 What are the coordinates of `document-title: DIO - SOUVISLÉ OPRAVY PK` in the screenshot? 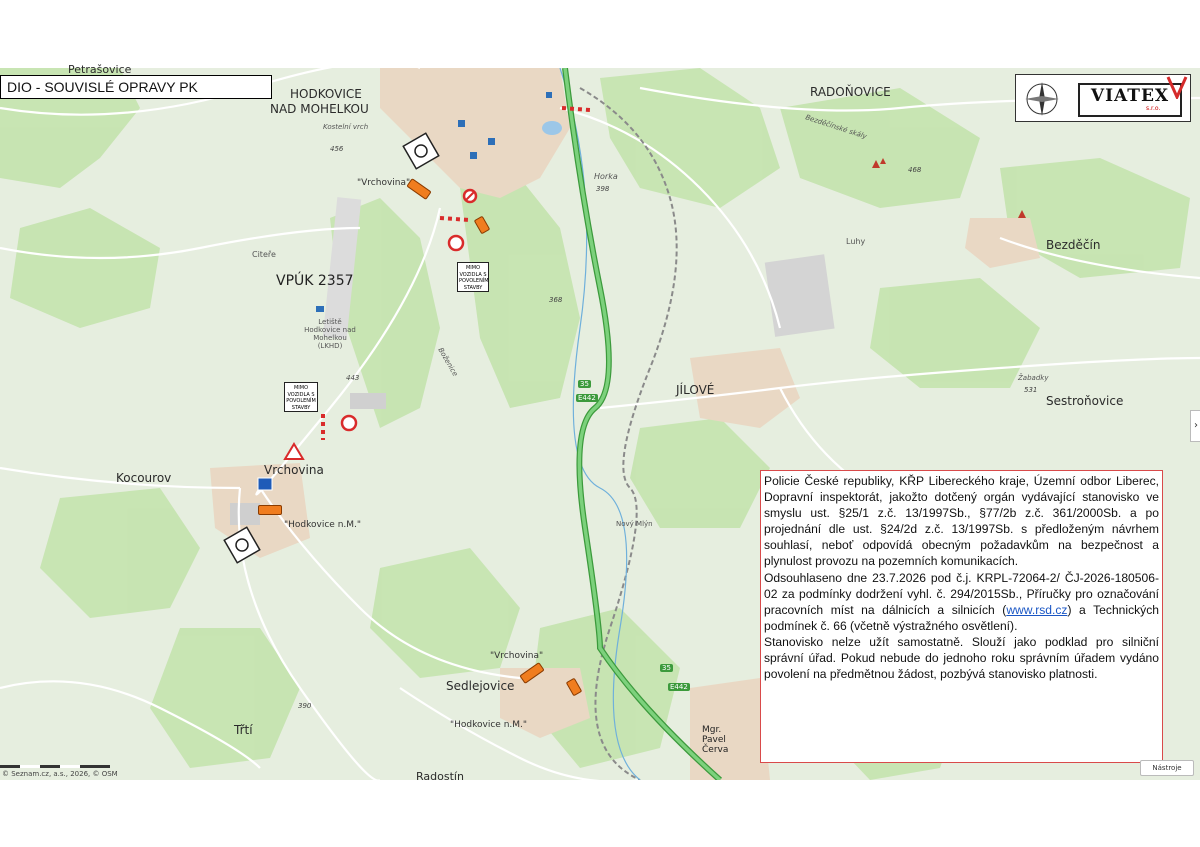 It's located at (136, 87).